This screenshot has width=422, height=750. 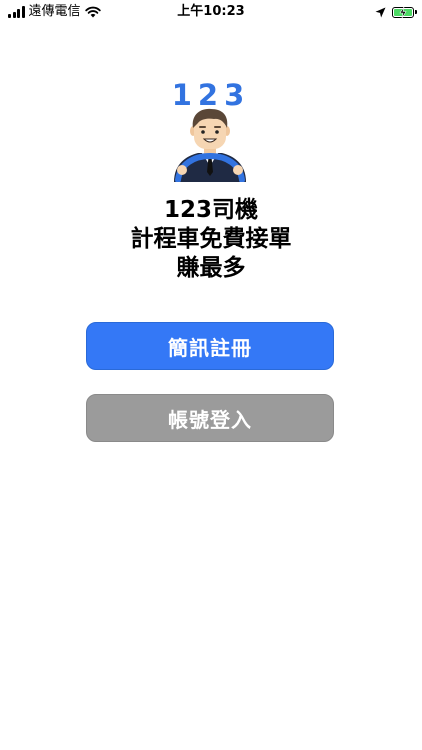 I want to click on status-bar: 遠傳電信 上午10:23, so click(x=211, y=12).